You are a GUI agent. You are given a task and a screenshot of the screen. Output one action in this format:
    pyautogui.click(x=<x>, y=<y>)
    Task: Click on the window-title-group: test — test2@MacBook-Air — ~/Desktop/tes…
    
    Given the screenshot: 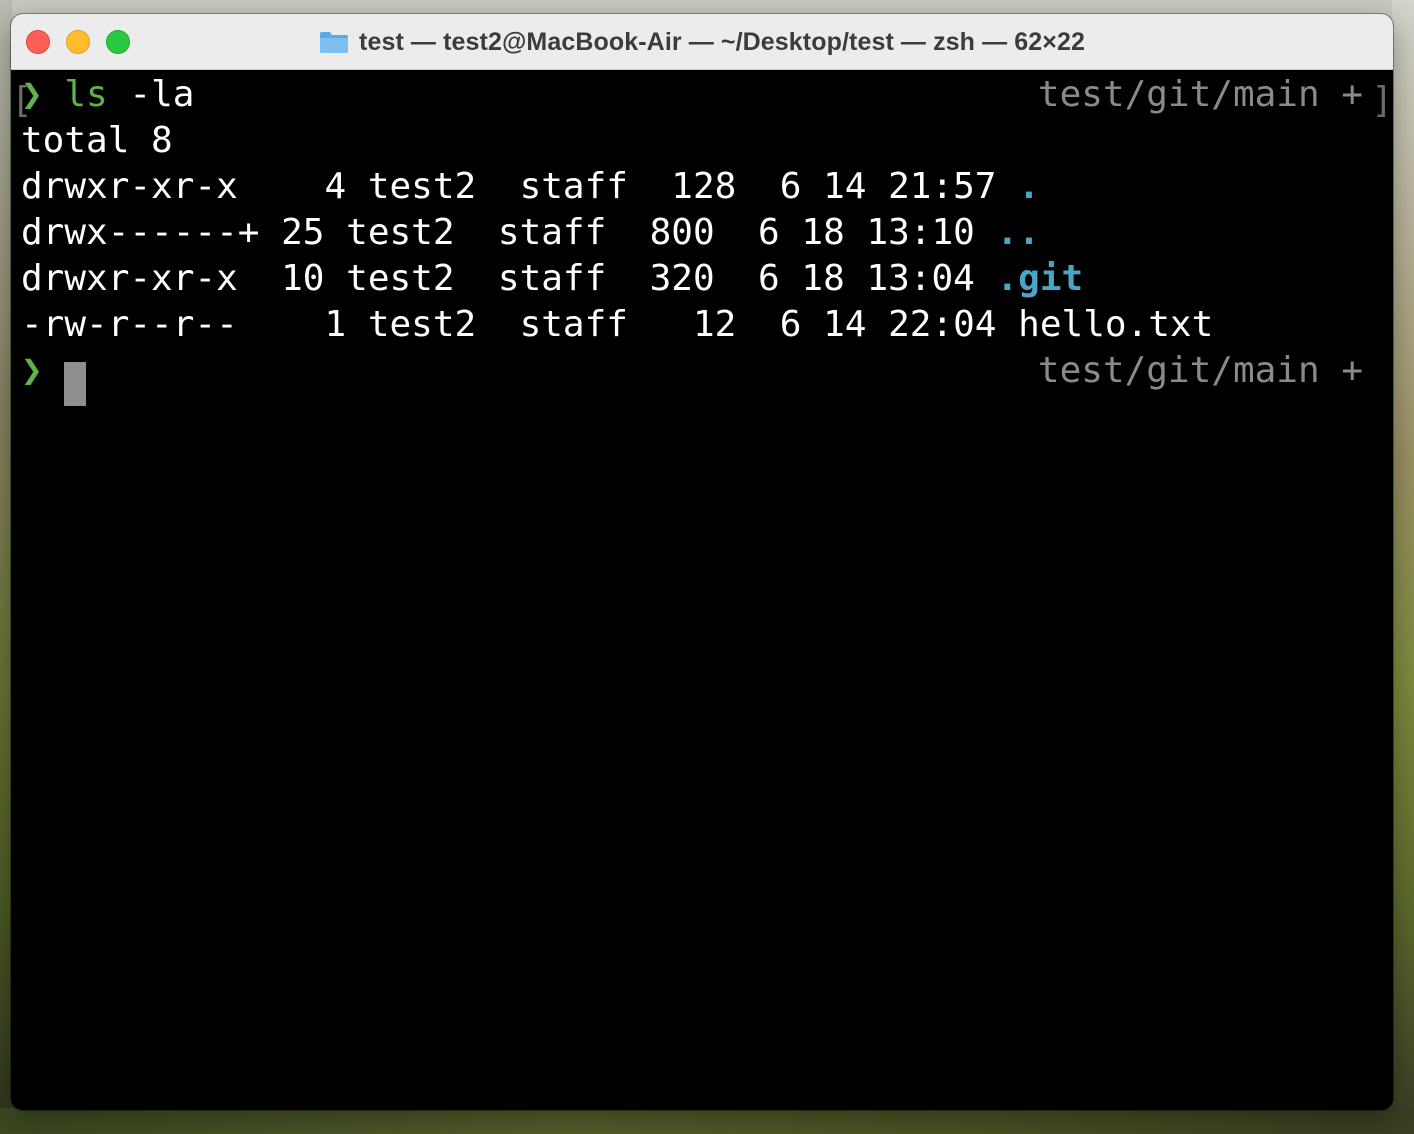 What is the action you would take?
    pyautogui.click(x=702, y=42)
    